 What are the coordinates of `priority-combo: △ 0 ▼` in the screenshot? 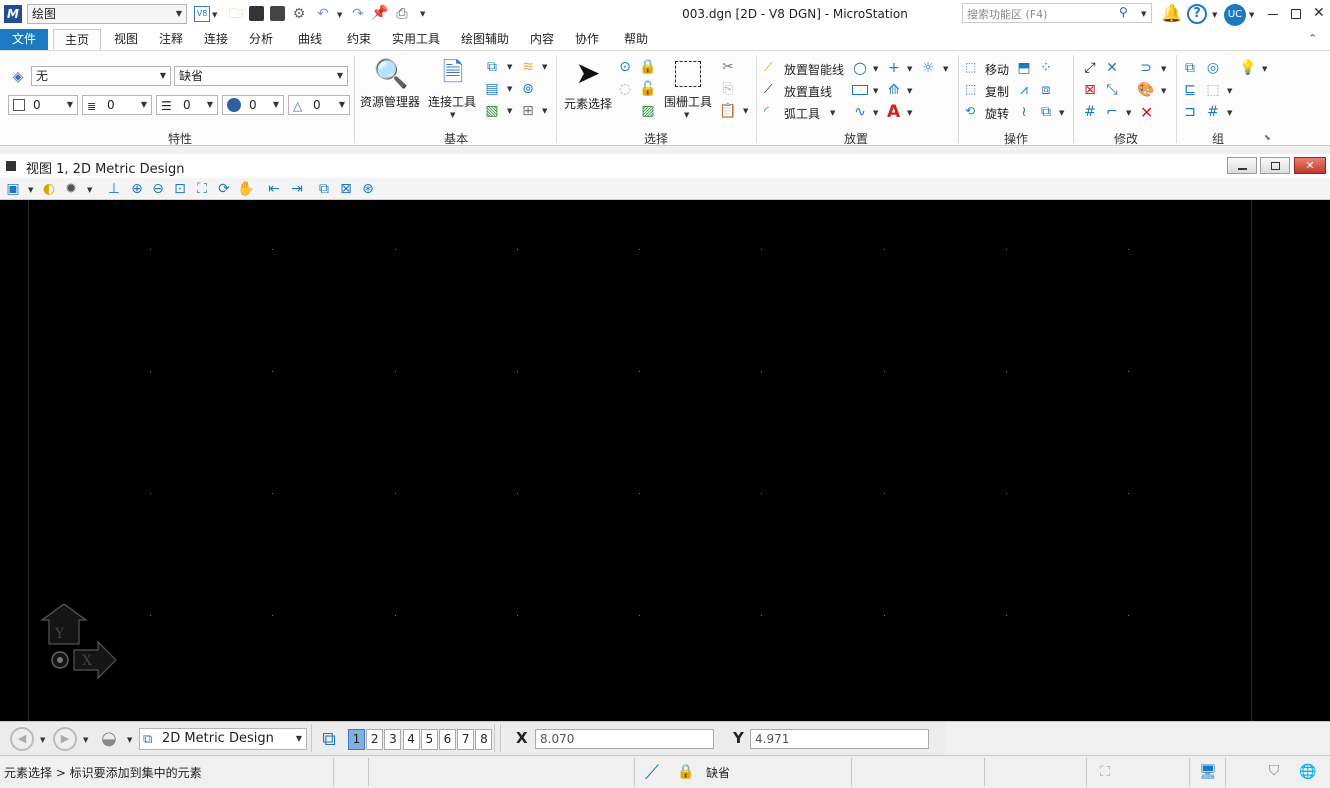 It's located at (319, 105).